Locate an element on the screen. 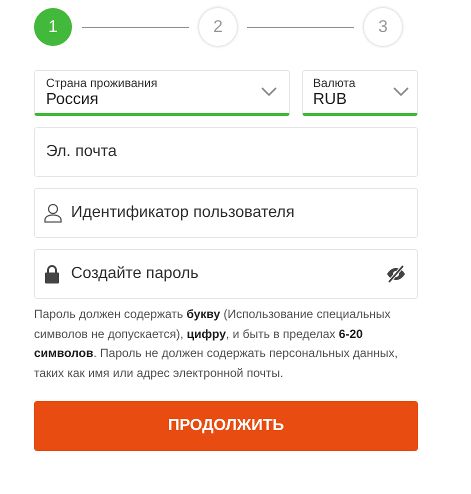 This screenshot has height=494, width=471. step-indicator: 2 is located at coordinates (218, 27).